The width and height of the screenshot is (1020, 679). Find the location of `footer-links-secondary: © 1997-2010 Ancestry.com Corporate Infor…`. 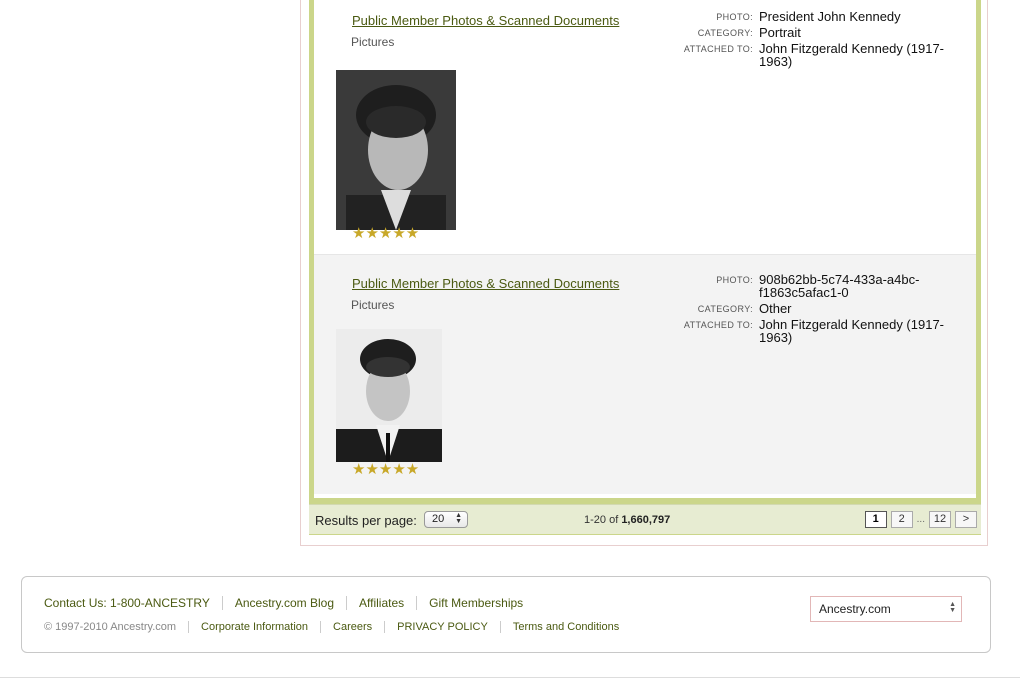

footer-links-secondary: © 1997-2010 Ancestry.com Corporate Infor… is located at coordinates (337, 627).